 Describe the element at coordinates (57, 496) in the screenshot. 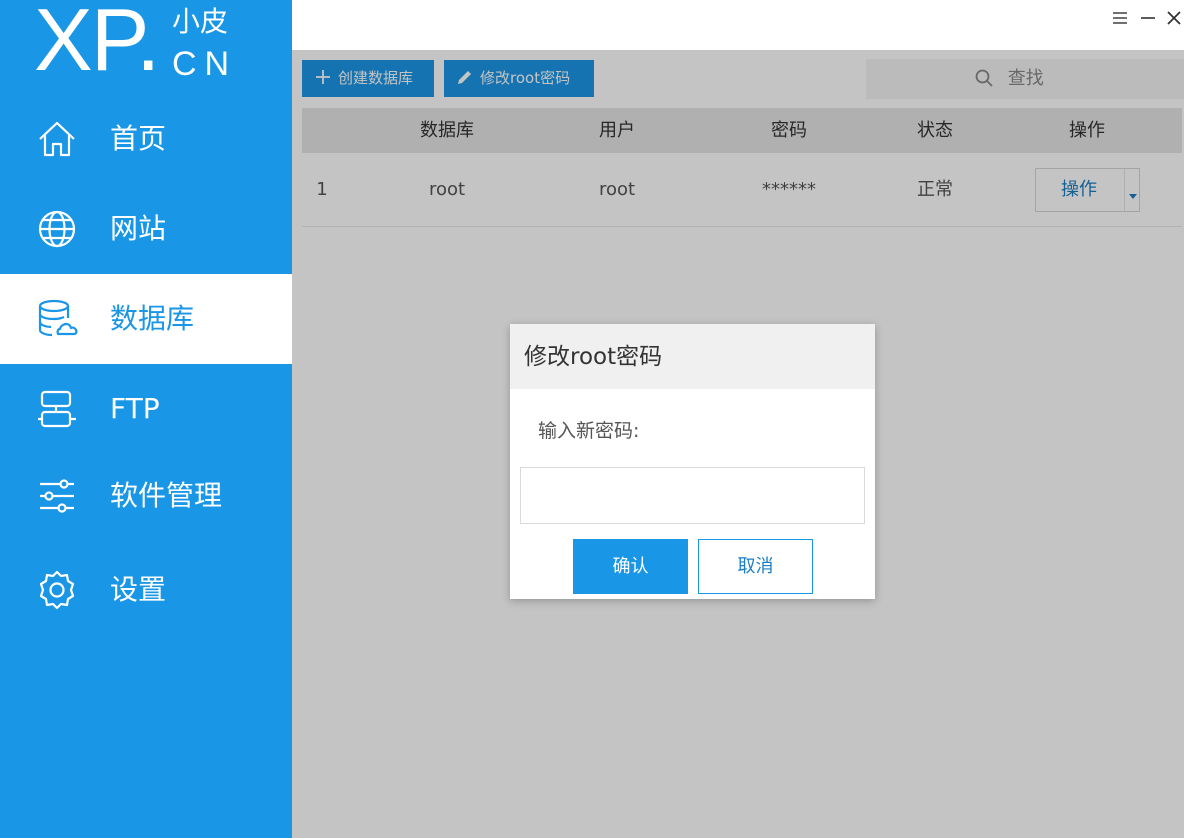

I see `sliders-icon` at that location.